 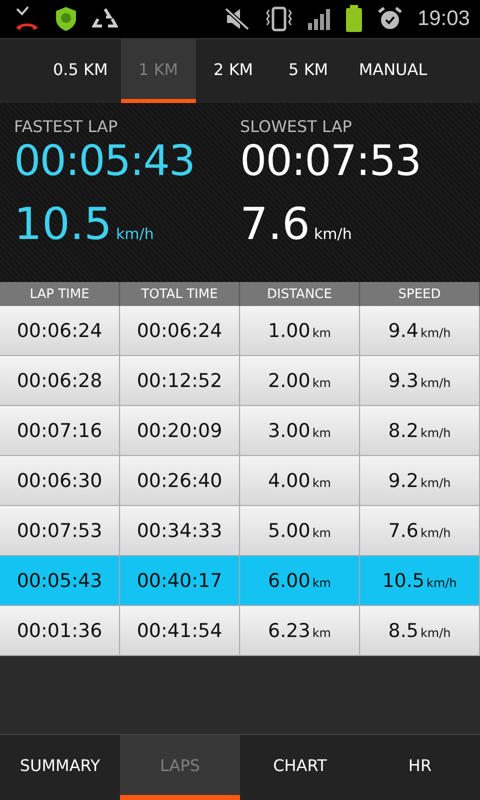 What do you see at coordinates (80, 71) in the screenshot?
I see `distance-tab: 0.5 KM` at bounding box center [80, 71].